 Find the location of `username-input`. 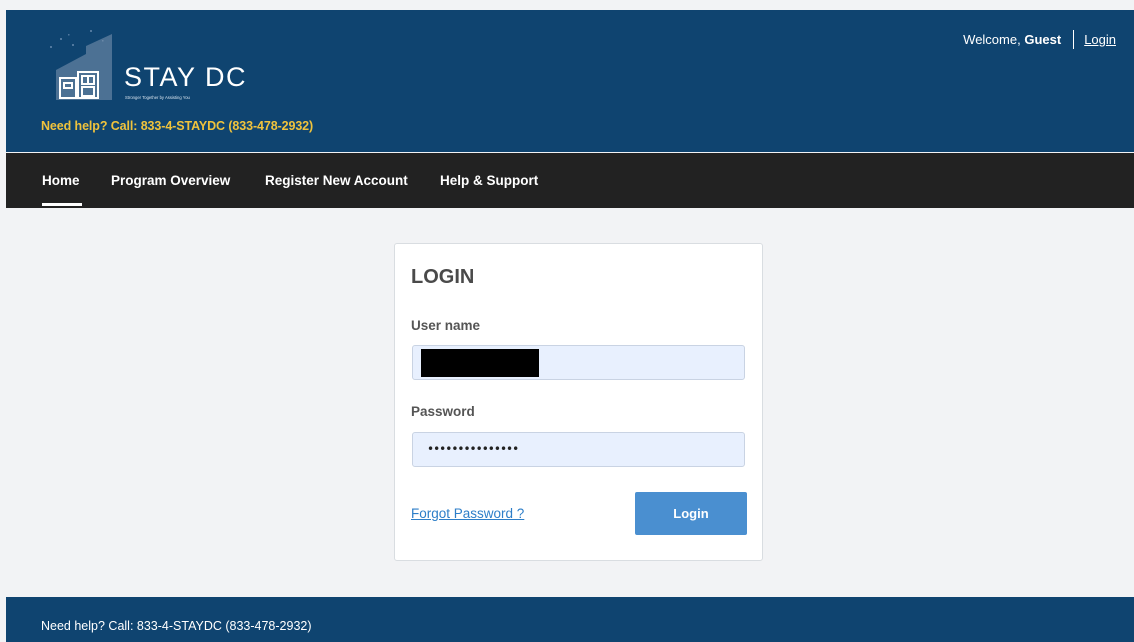

username-input is located at coordinates (578, 362).